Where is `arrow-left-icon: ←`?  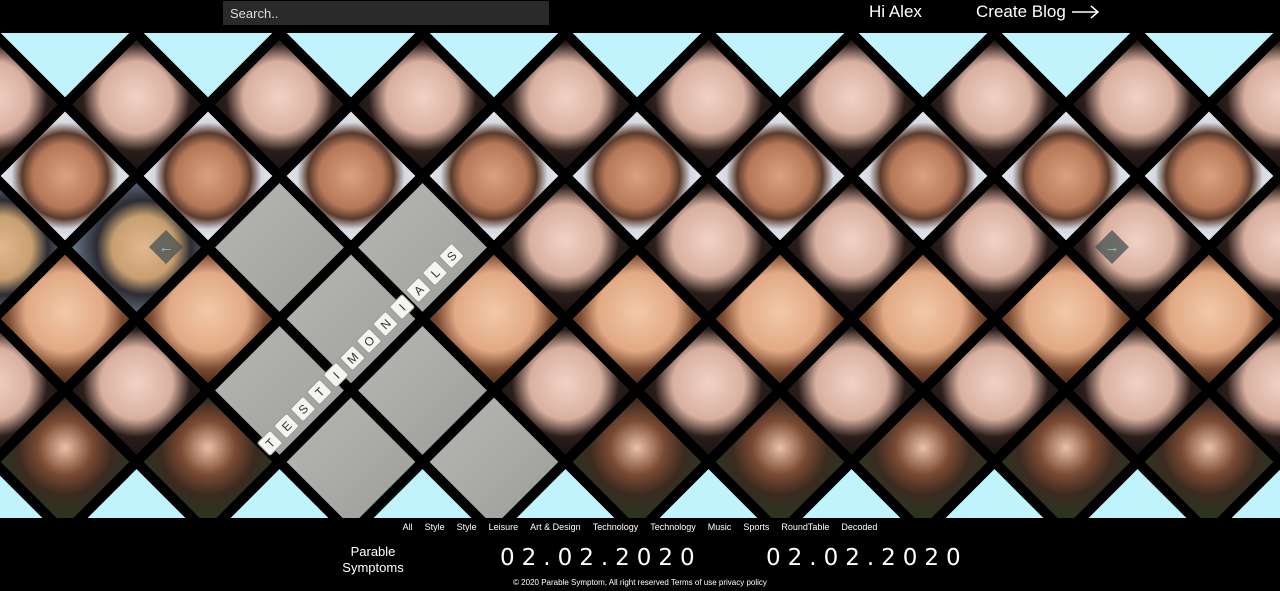
arrow-left-icon: ← is located at coordinates (166, 247).